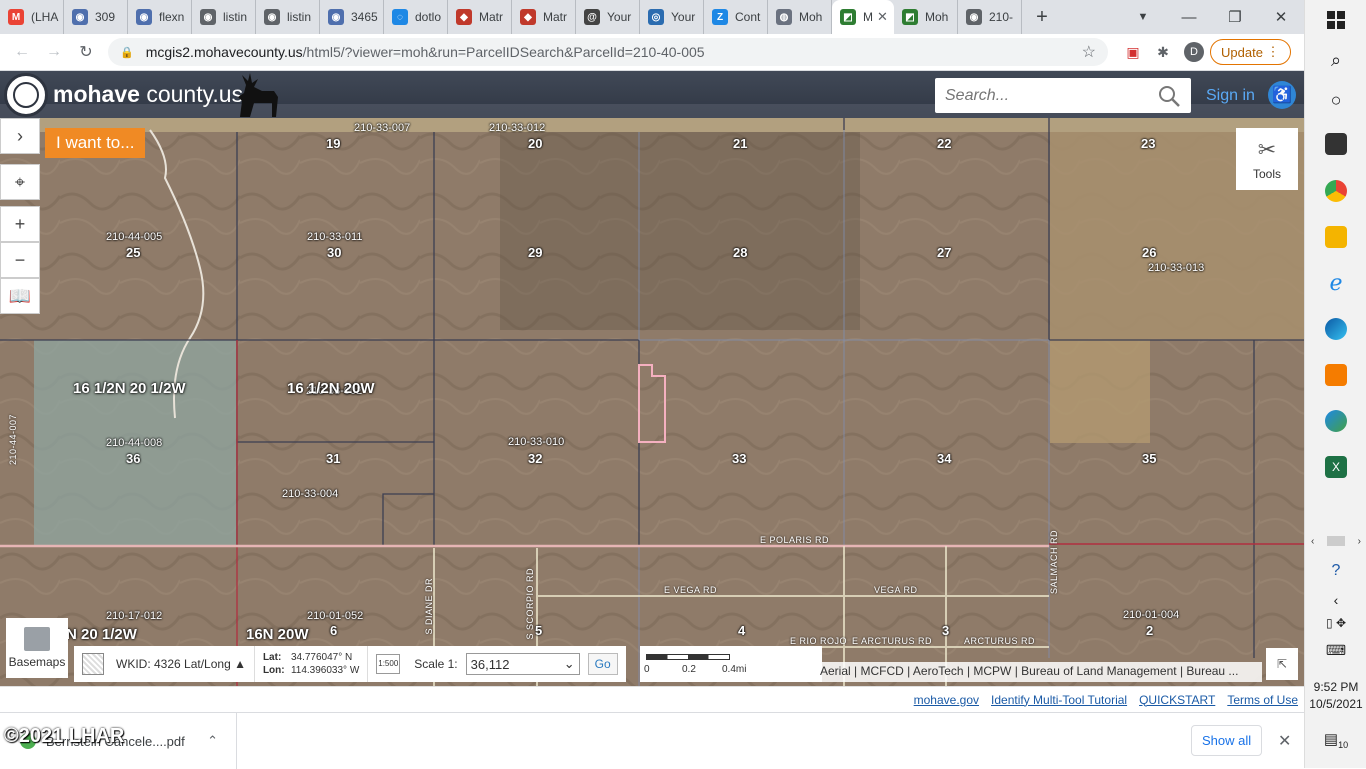 The width and height of the screenshot is (1366, 769). I want to click on scroll-right-icon: ›, so click(1359, 541).